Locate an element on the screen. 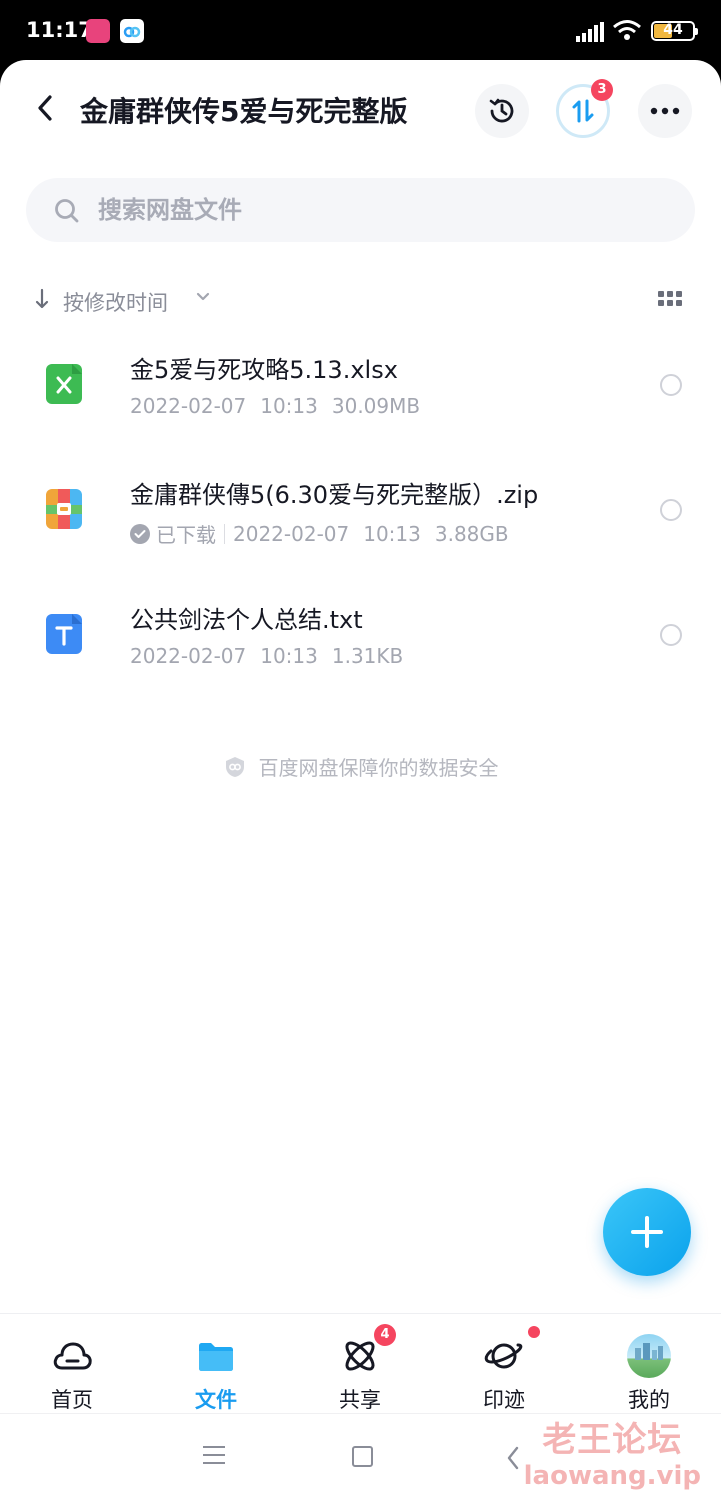  file-size: 30.09MB is located at coordinates (376, 406).